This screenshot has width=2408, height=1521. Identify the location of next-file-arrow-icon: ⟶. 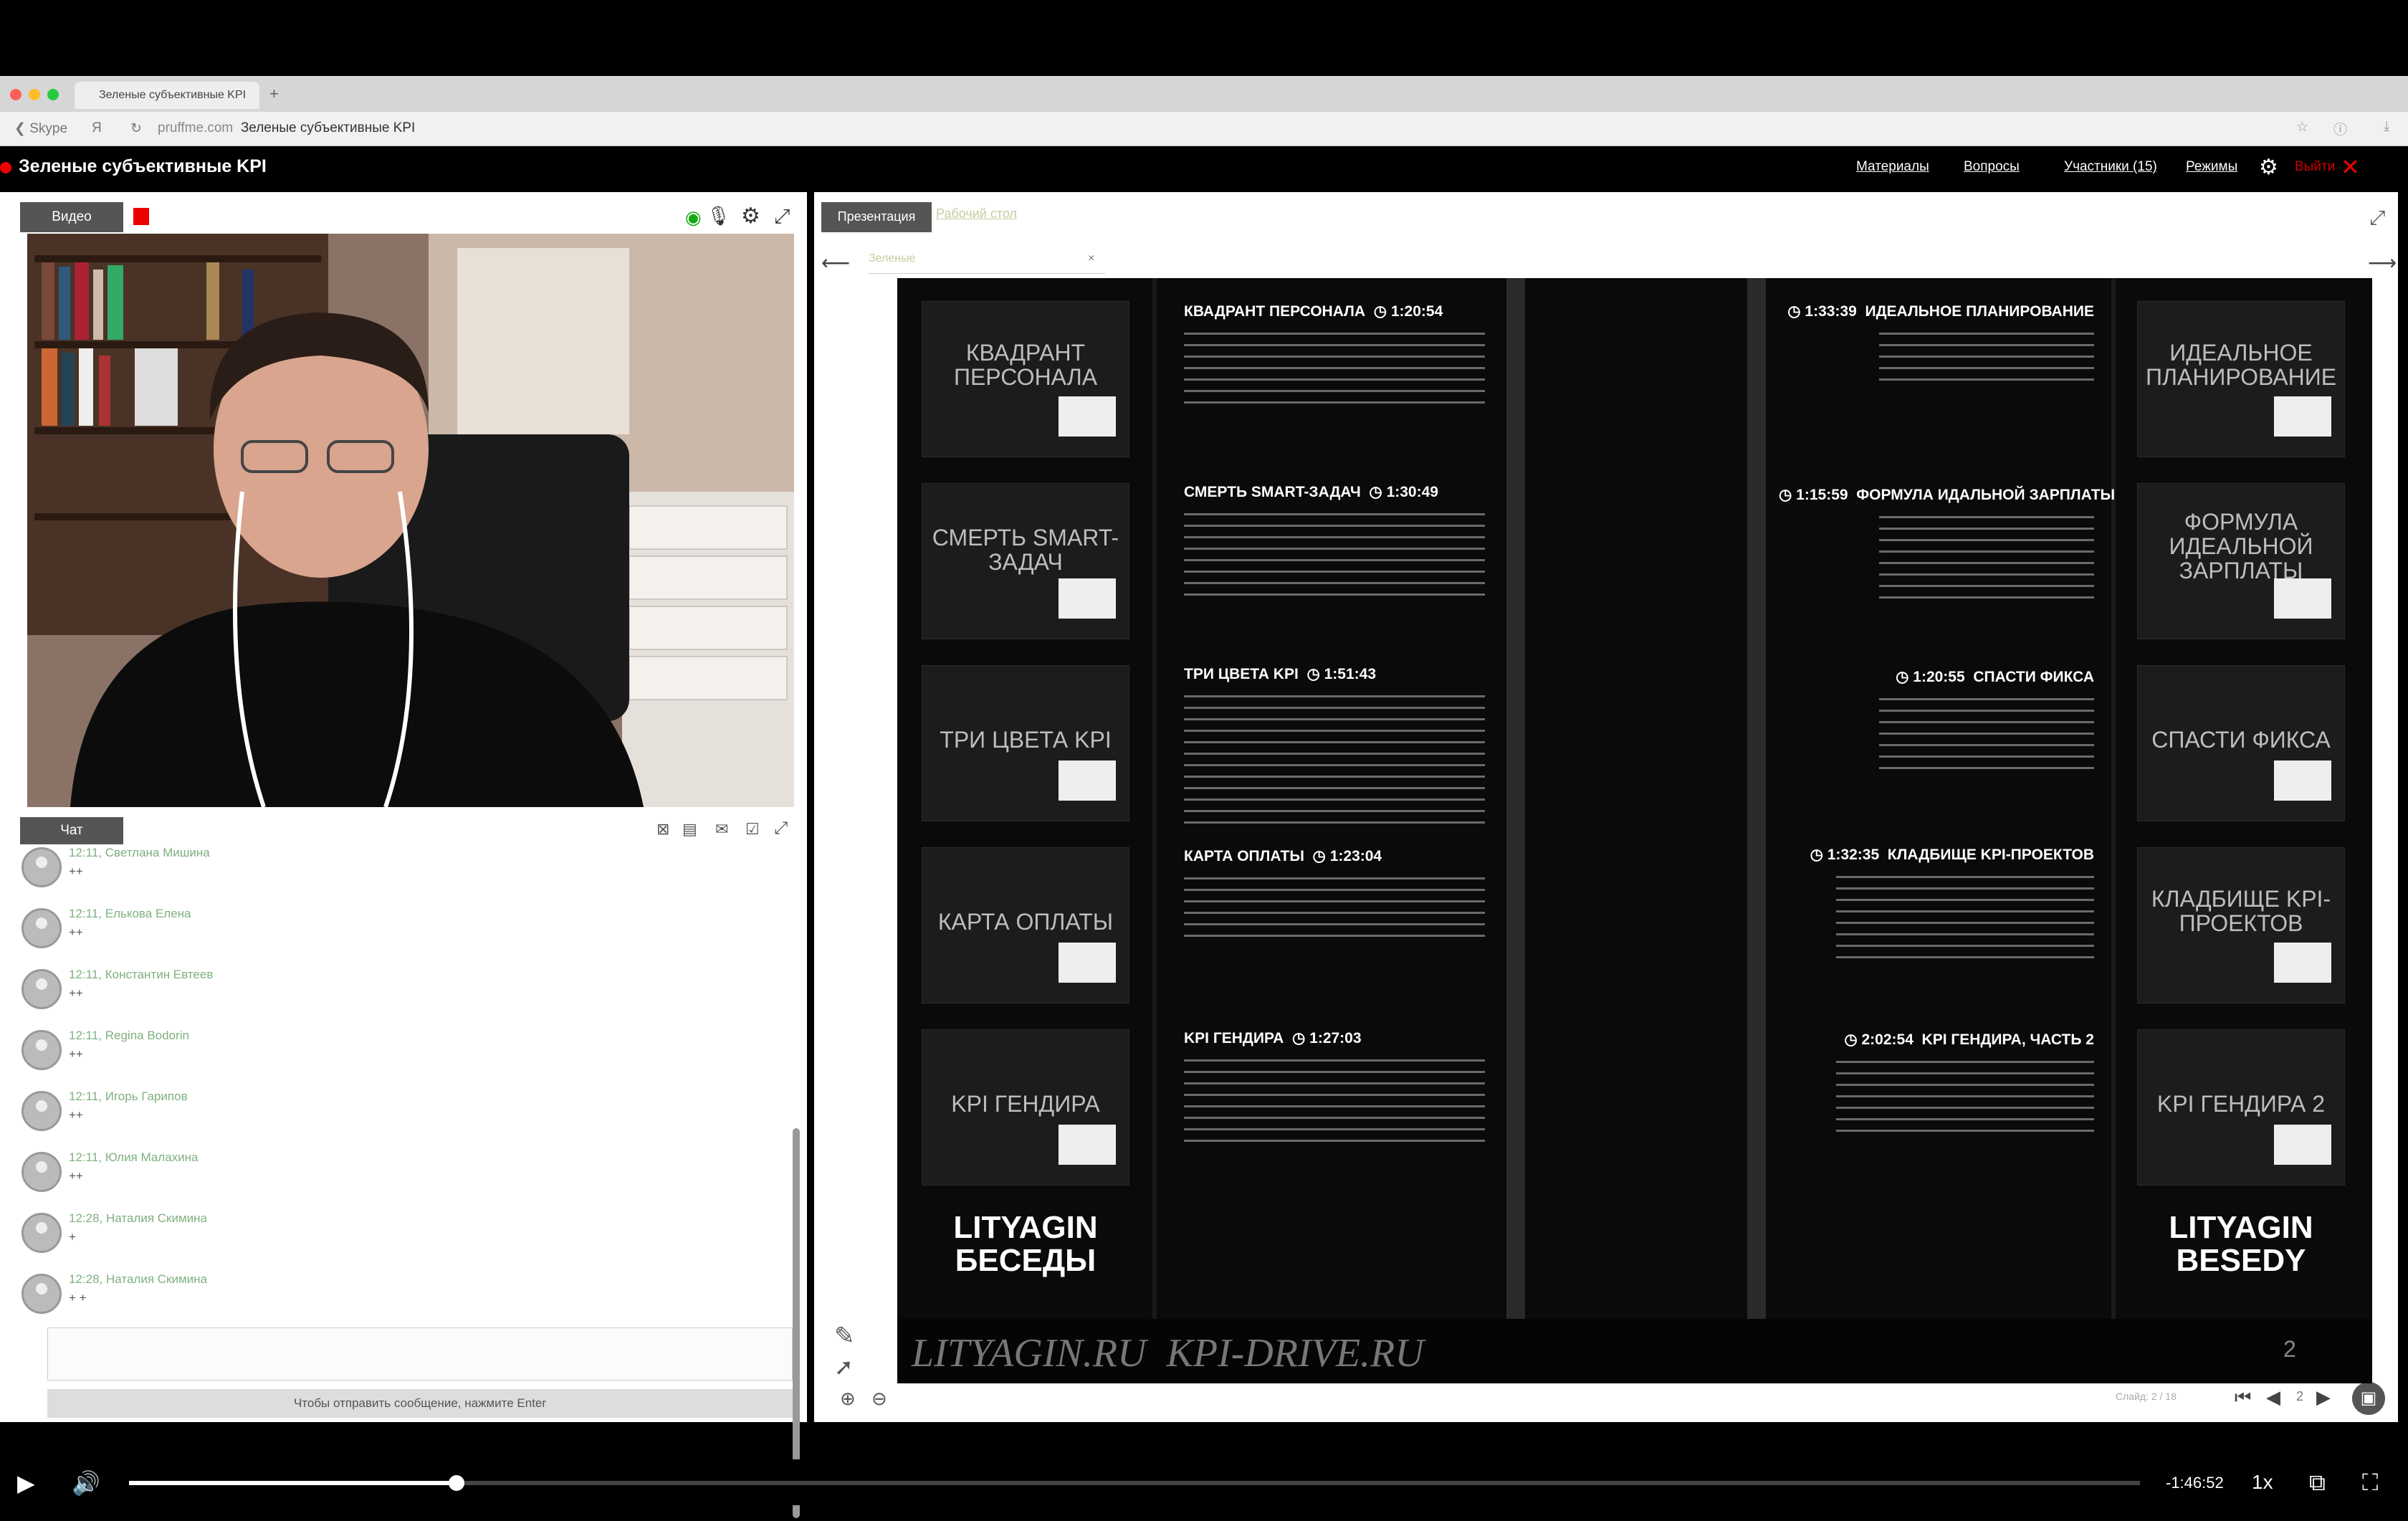
(2382, 263).